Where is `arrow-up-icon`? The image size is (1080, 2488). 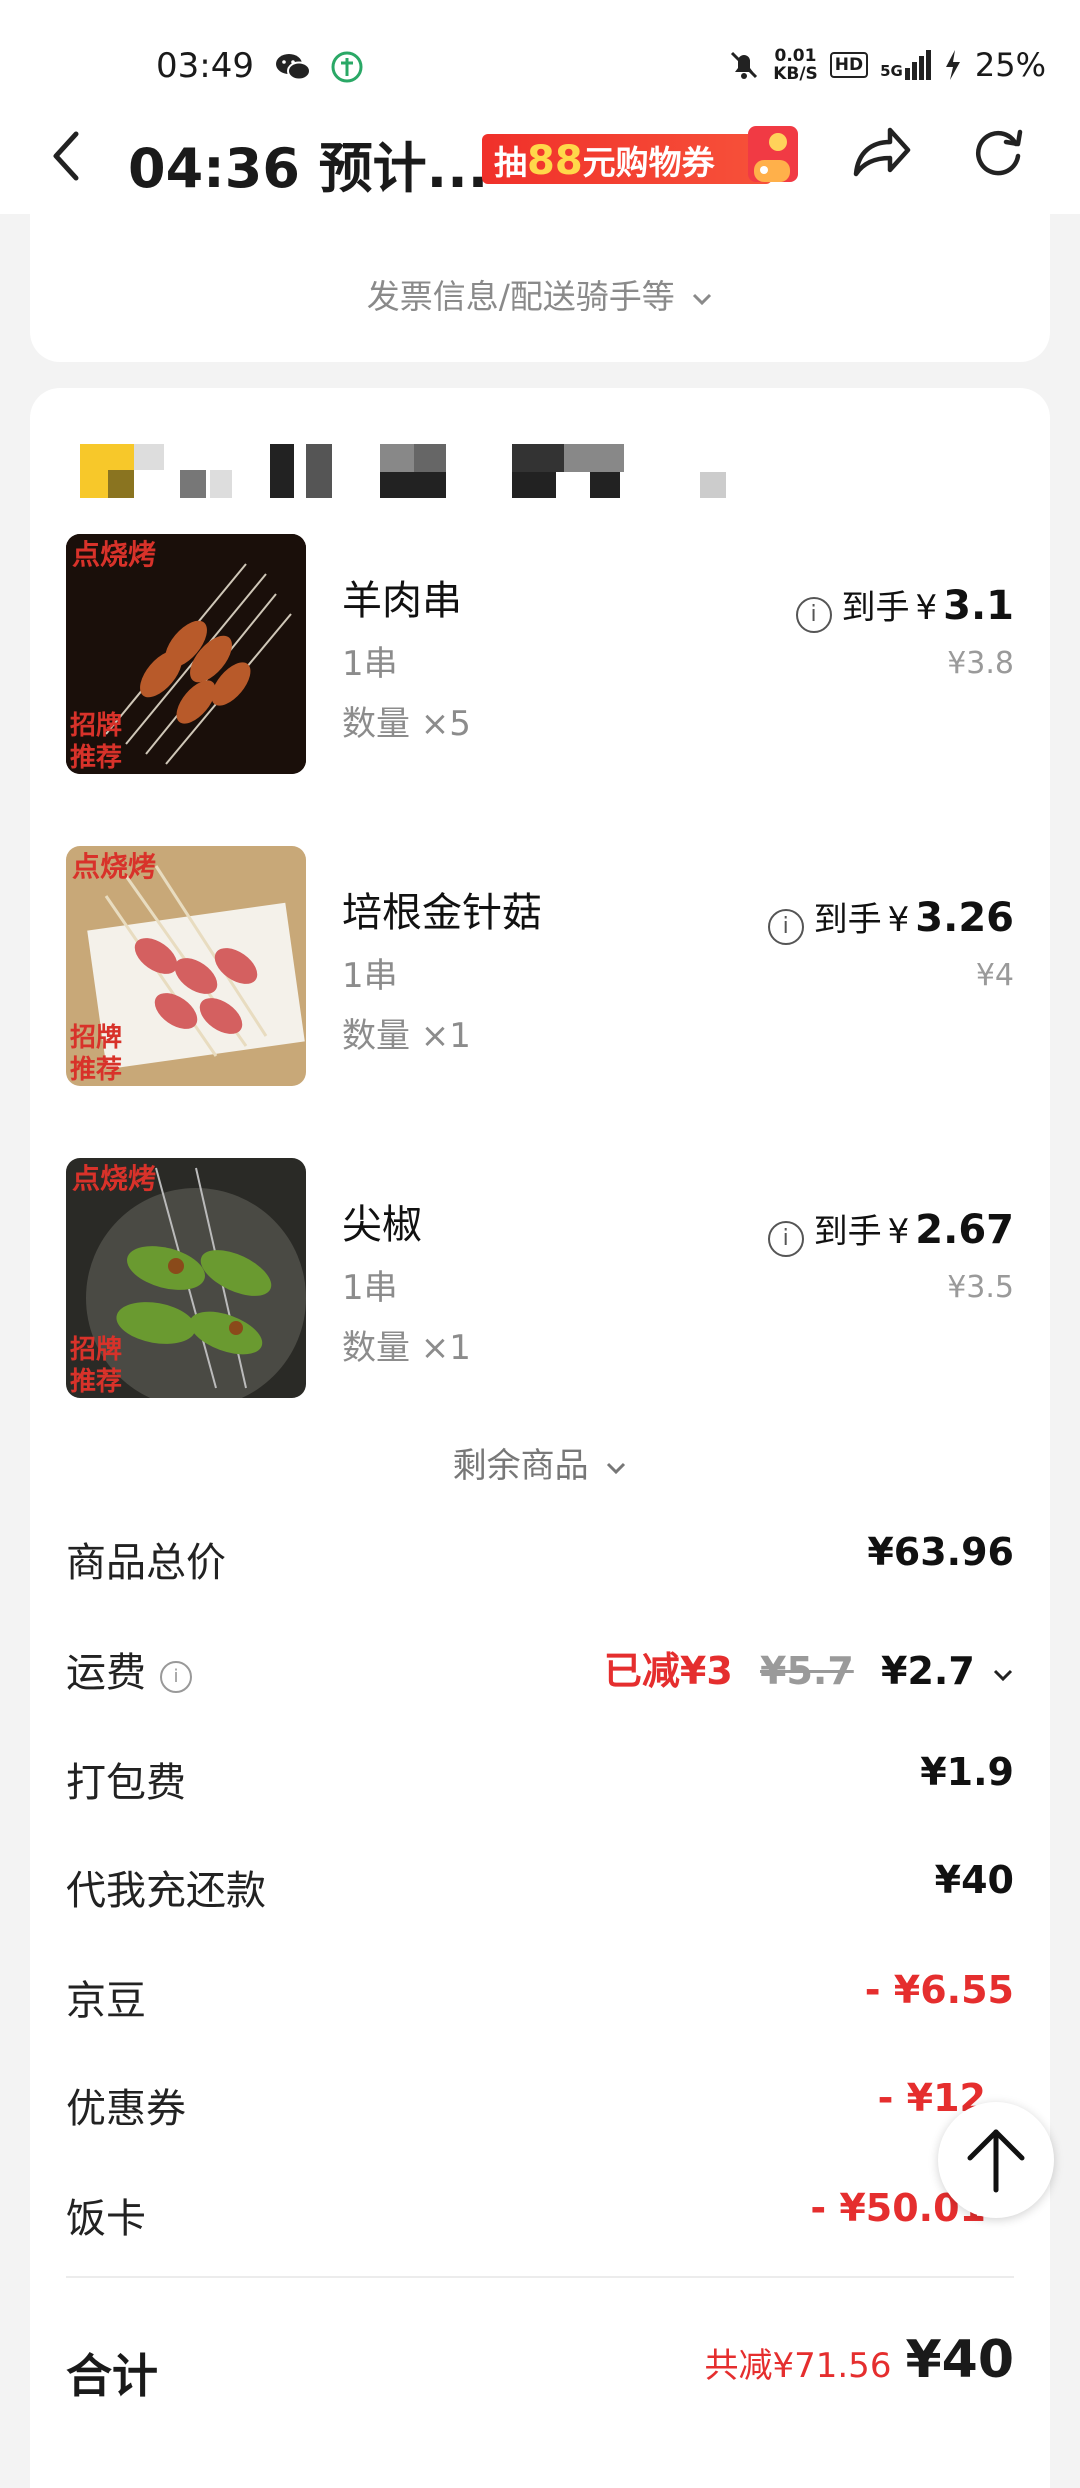 arrow-up-icon is located at coordinates (996, 2161).